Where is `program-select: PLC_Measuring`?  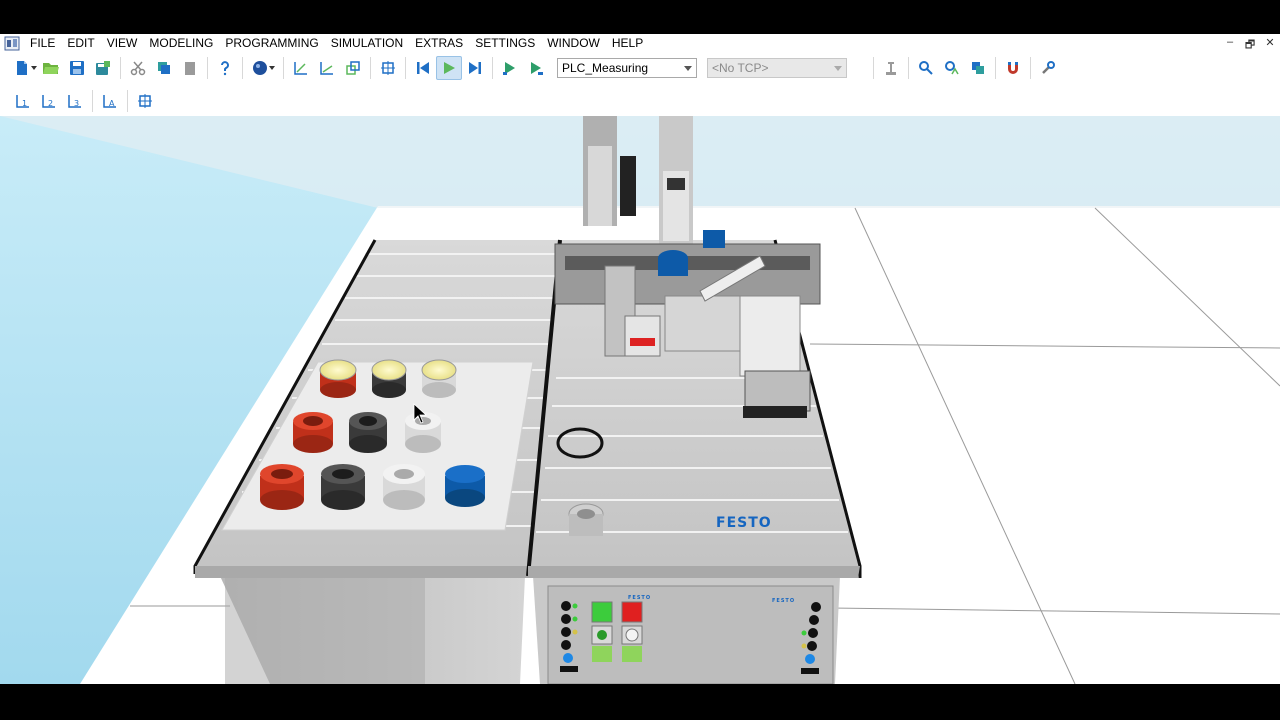
program-select: PLC_Measuring is located at coordinates (627, 68).